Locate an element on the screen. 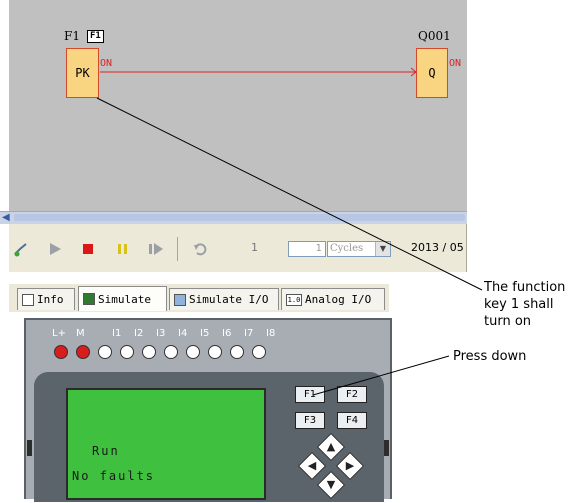  press-down-note: Press down is located at coordinates (490, 356).